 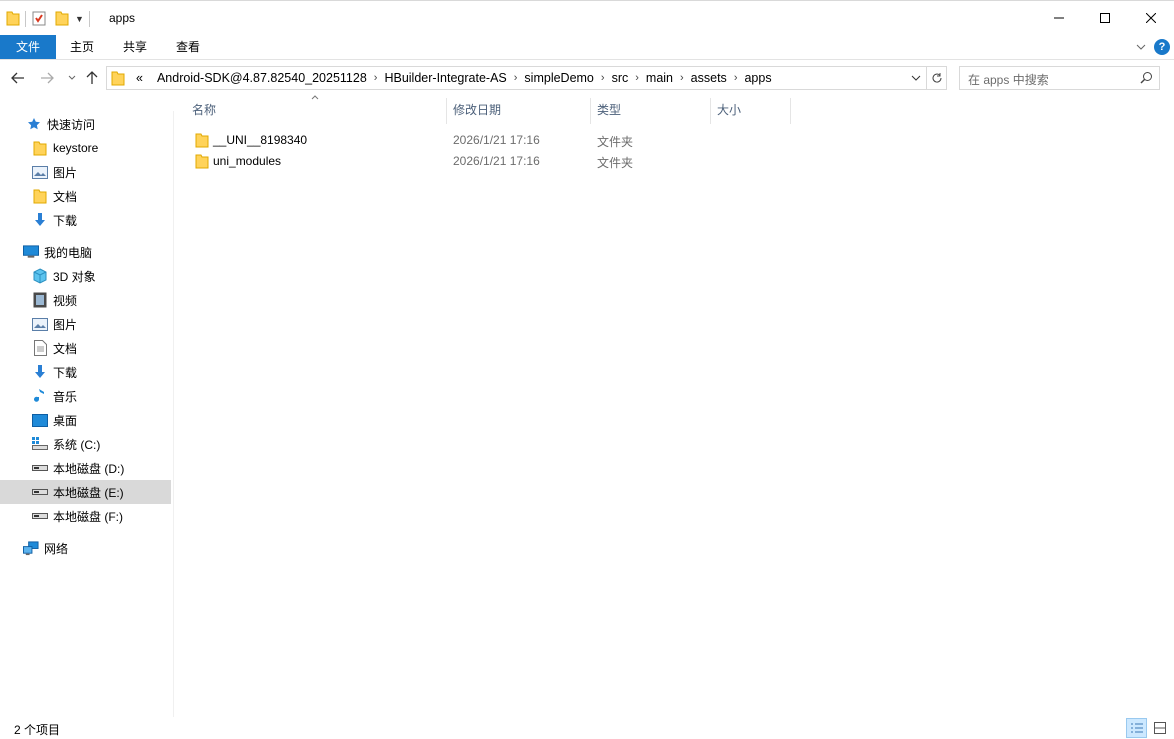 I want to click on expand-ribbon-icon, so click(x=1141, y=47).